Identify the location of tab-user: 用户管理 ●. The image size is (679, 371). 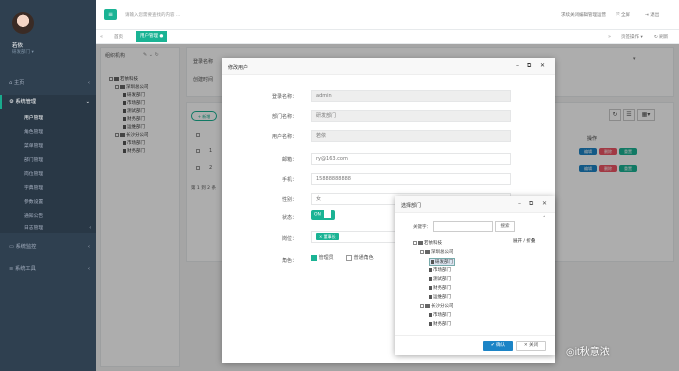
(152, 36).